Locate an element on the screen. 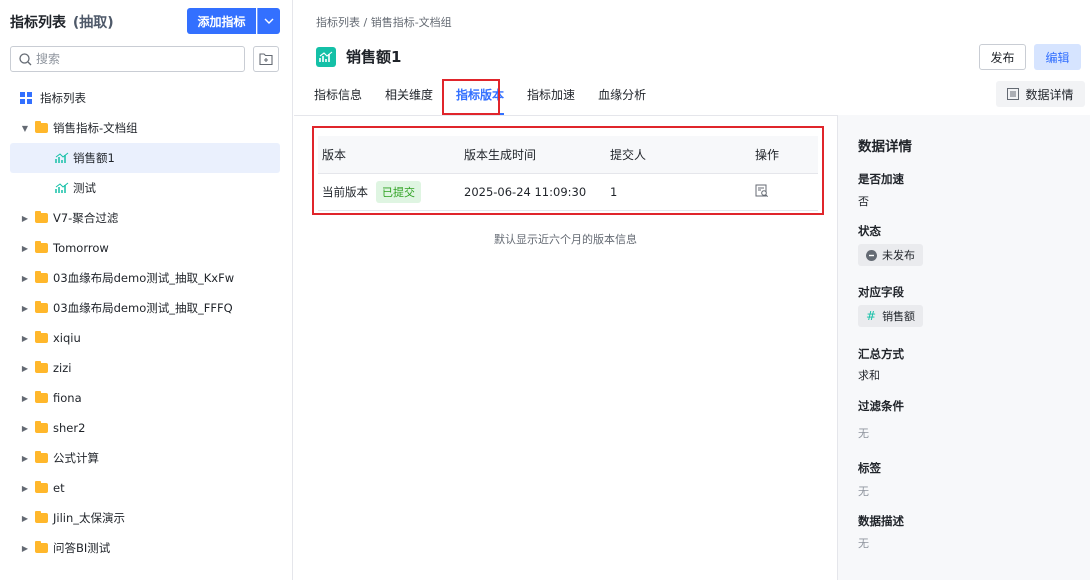 The height and width of the screenshot is (580, 1090). tree-root-label: 指标列表 is located at coordinates (63, 98).